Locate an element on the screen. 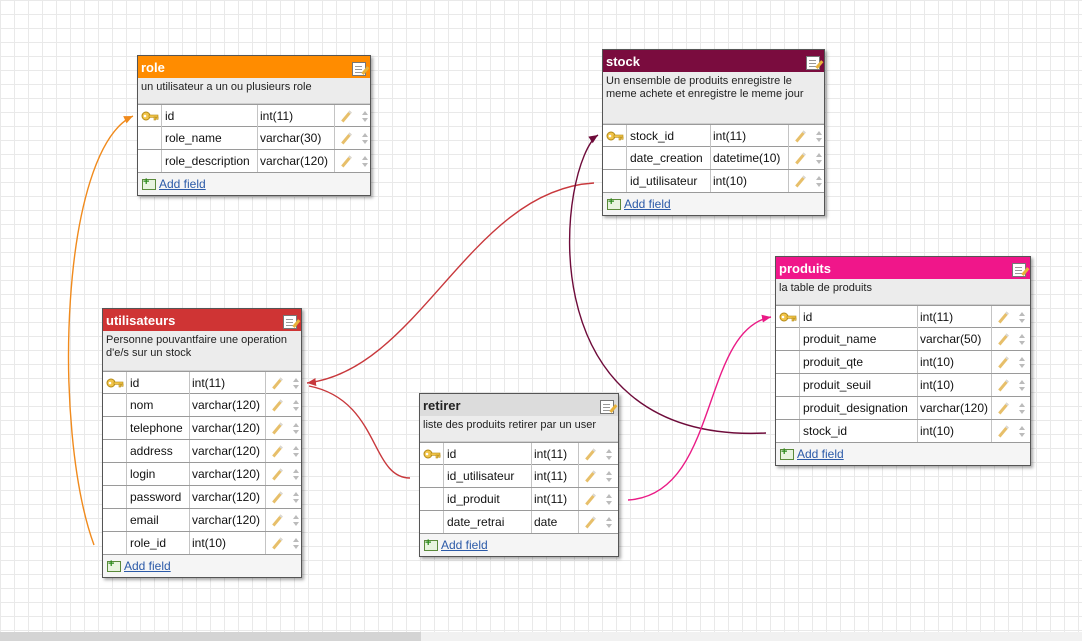  field-name: password is located at coordinates (159, 497).